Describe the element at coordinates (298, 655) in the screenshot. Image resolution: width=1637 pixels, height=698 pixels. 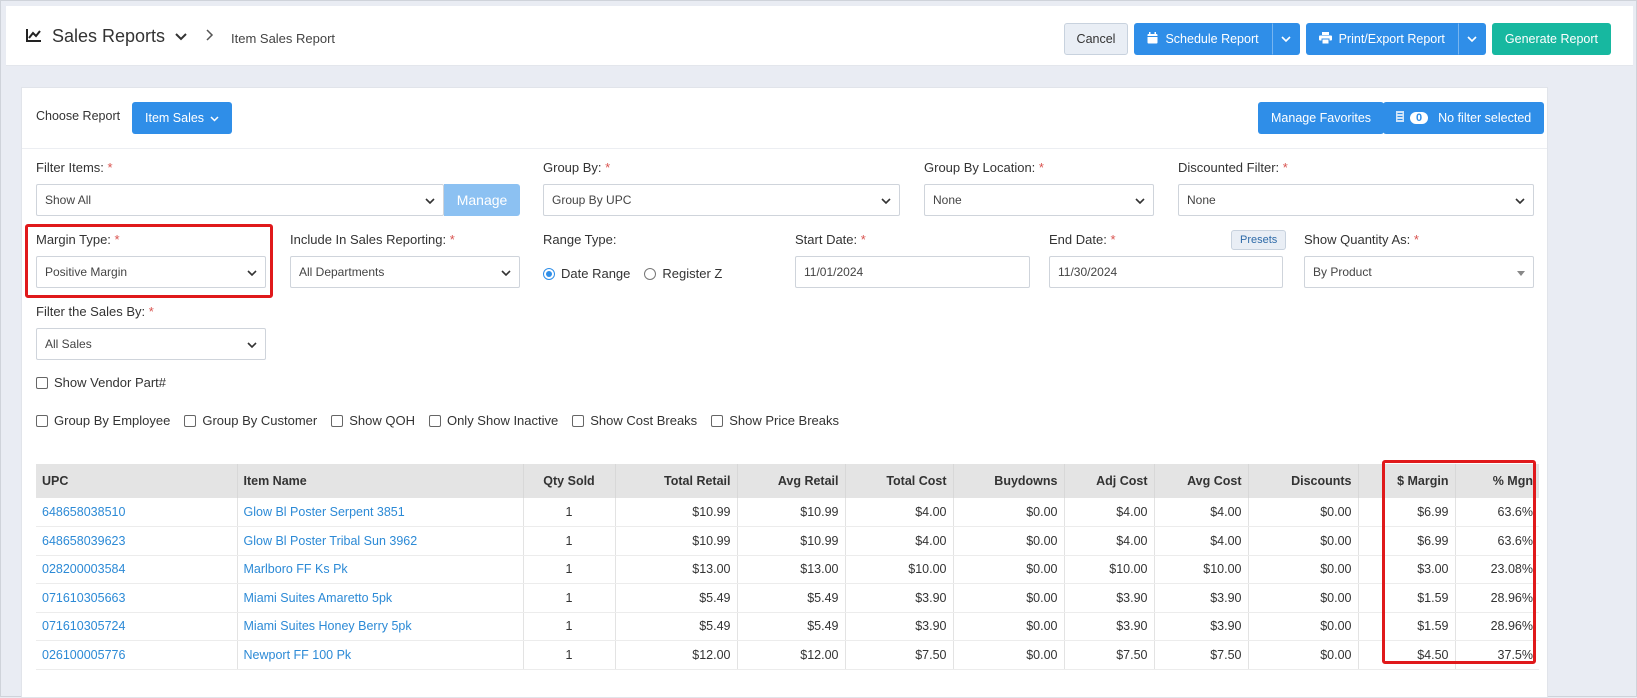
I see `item-name-link: Newport FF 100 Pk` at that location.